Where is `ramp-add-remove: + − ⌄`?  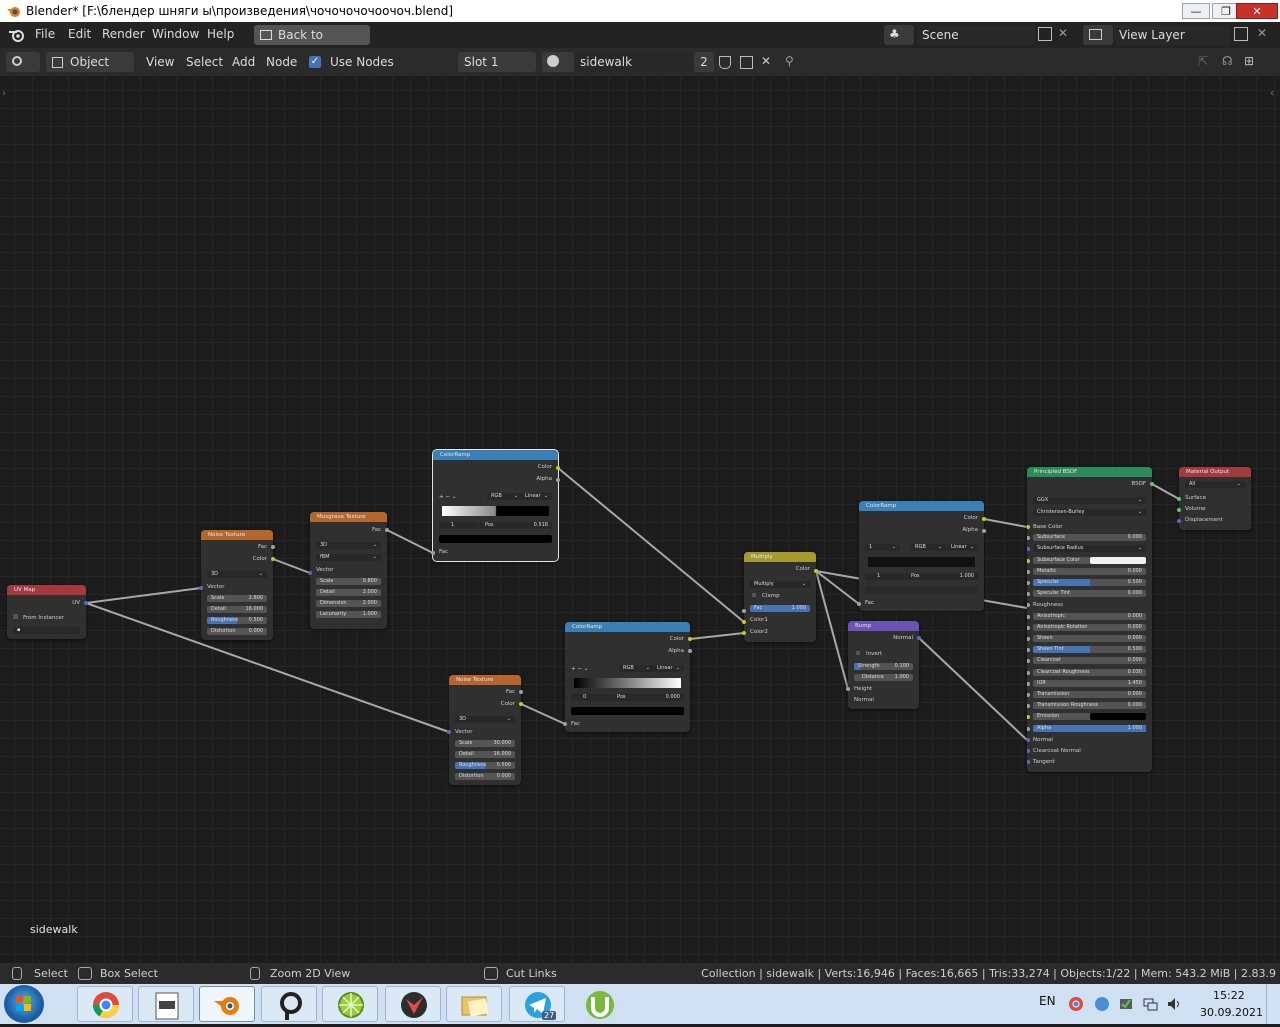 ramp-add-remove: + − ⌄ is located at coordinates (447, 497).